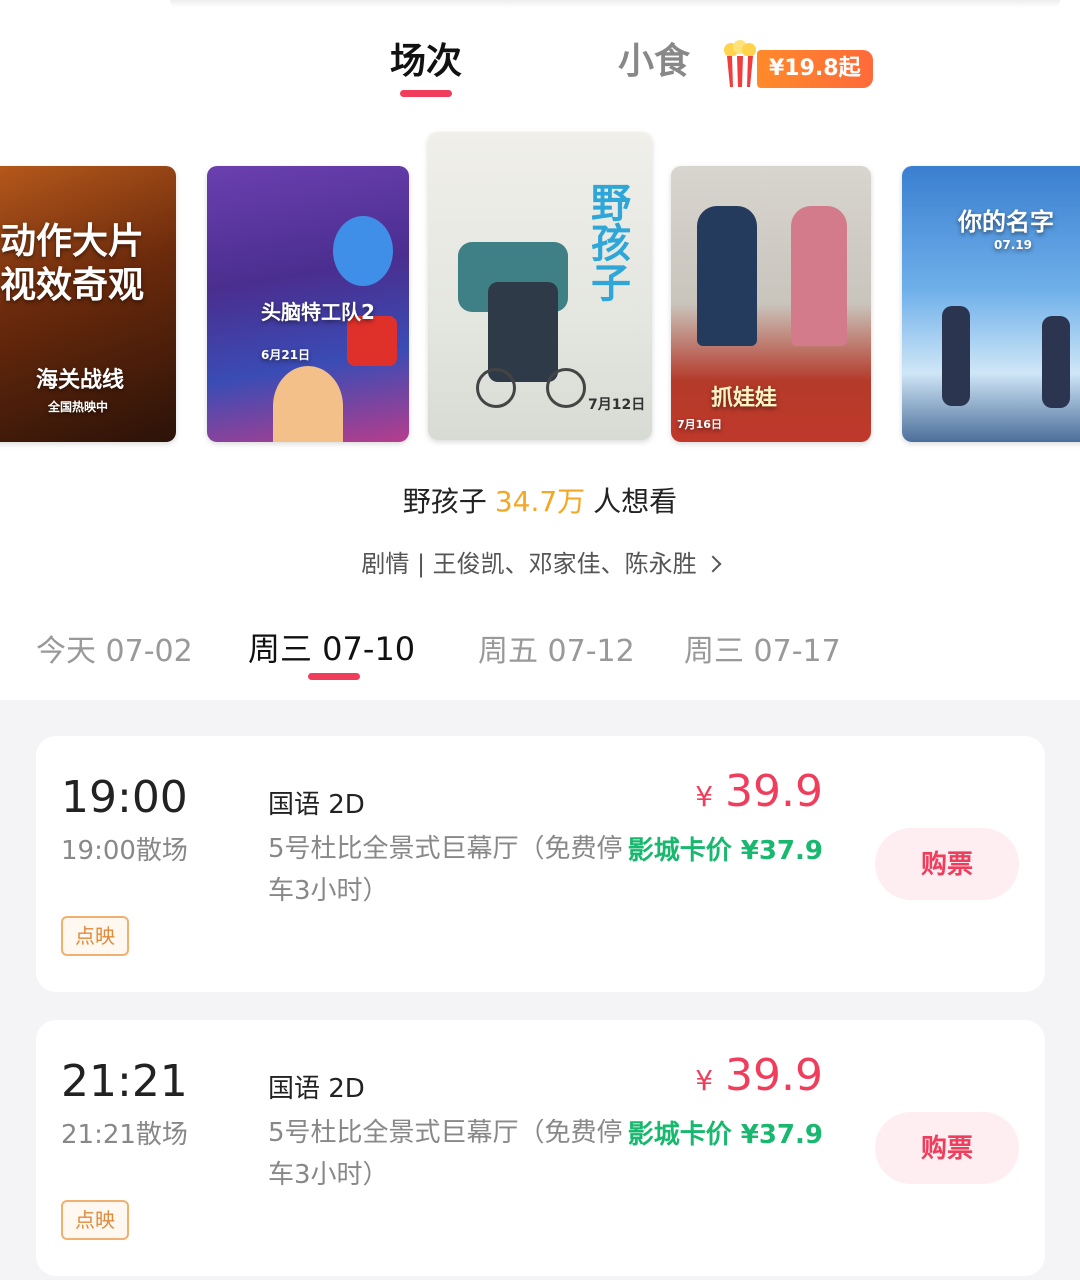 This screenshot has height=1280, width=1080. What do you see at coordinates (124, 851) in the screenshot?
I see `end-time: 19:00散场` at bounding box center [124, 851].